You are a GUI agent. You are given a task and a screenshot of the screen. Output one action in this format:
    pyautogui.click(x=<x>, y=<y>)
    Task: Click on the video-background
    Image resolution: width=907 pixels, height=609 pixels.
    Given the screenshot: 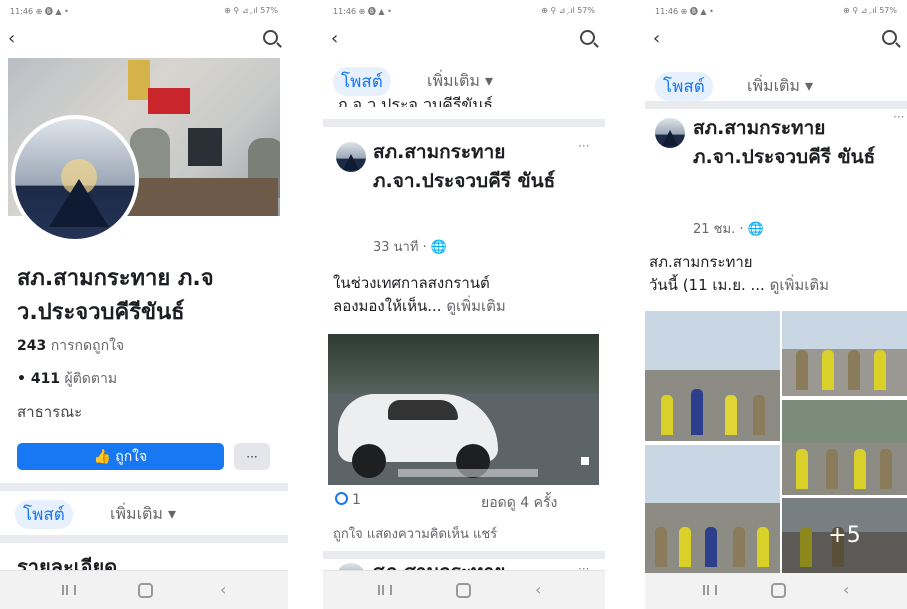 What is the action you would take?
    pyautogui.click(x=463, y=364)
    